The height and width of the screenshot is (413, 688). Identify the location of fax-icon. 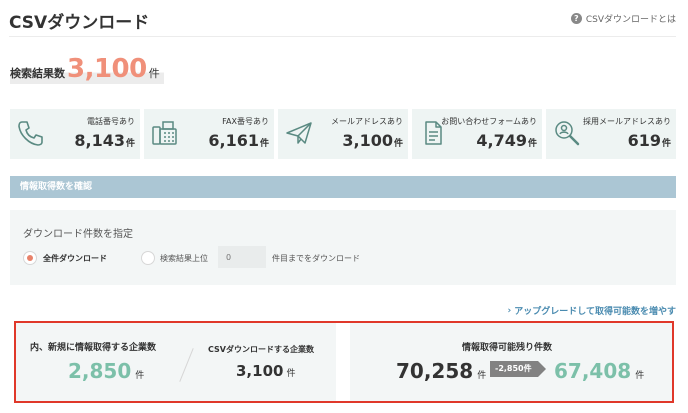
(164, 133).